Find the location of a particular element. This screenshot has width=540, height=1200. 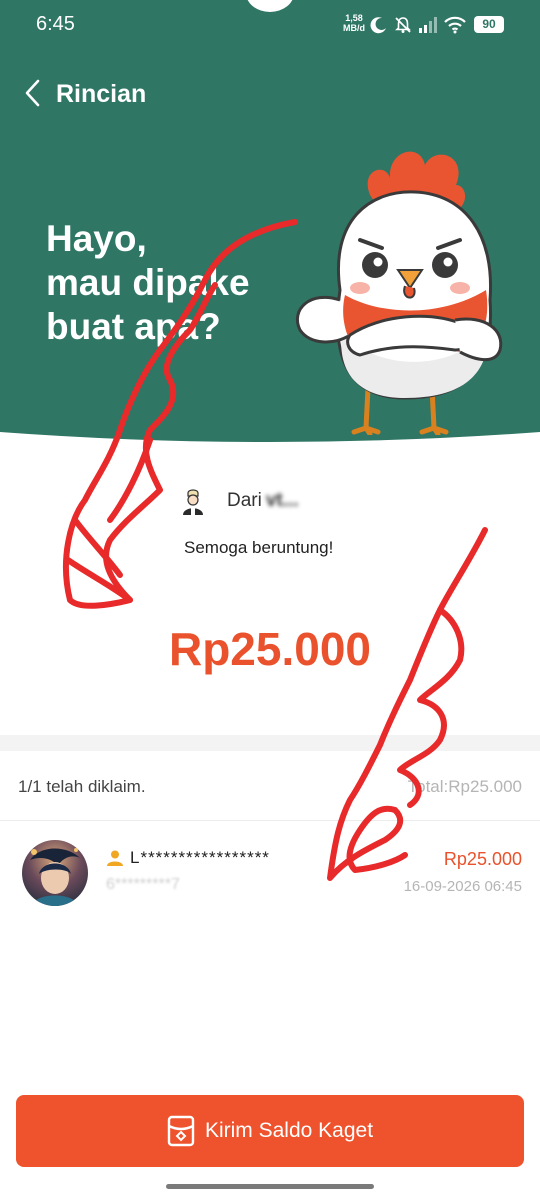

hero-line: buat apa? is located at coordinates (133, 326).